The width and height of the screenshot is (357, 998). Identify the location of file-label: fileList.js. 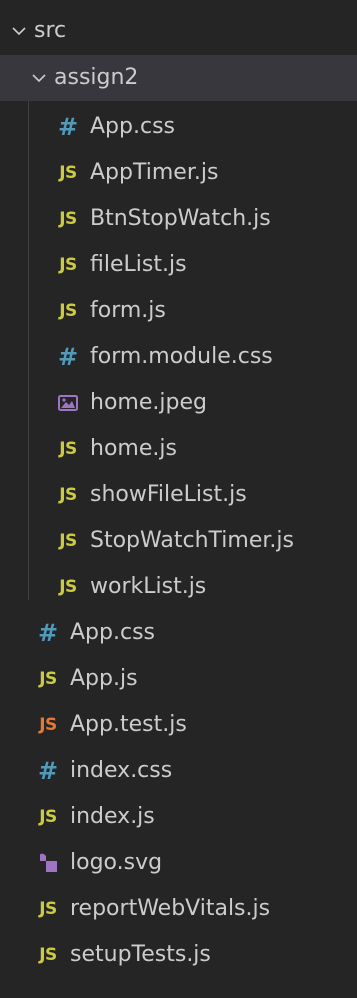
(138, 264).